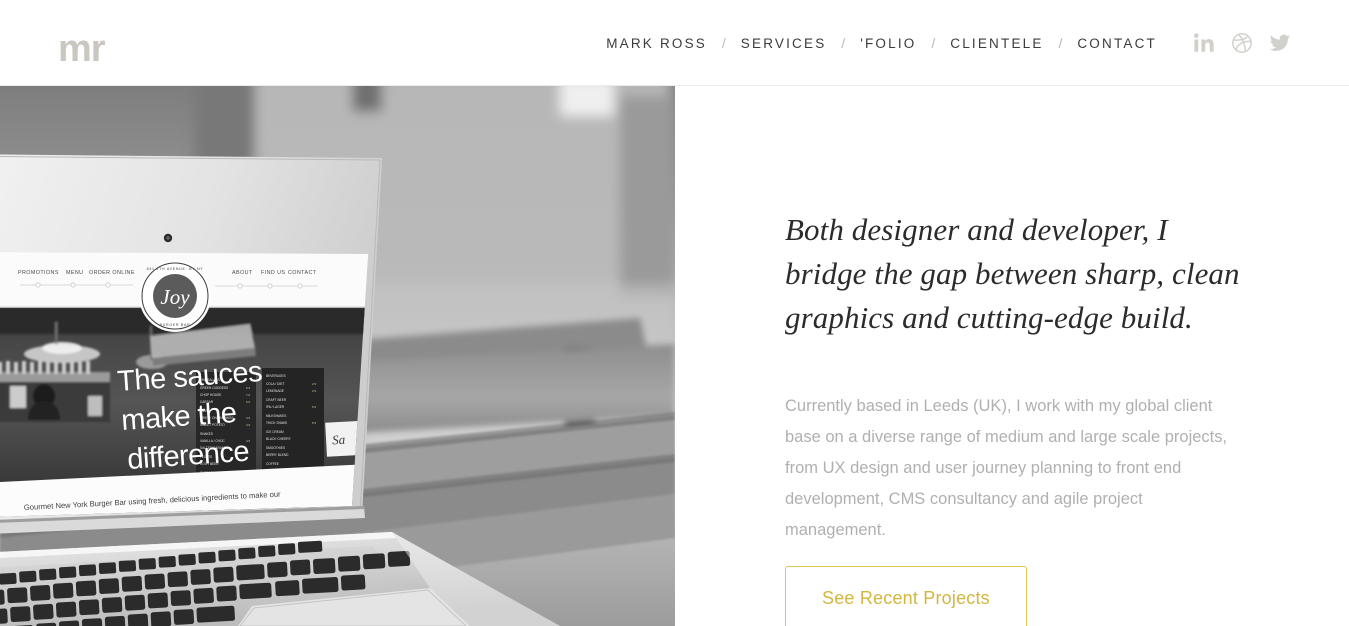 The width and height of the screenshot is (1349, 626). What do you see at coordinates (888, 43) in the screenshot?
I see `nav-item-folio: 'FOLIO` at bounding box center [888, 43].